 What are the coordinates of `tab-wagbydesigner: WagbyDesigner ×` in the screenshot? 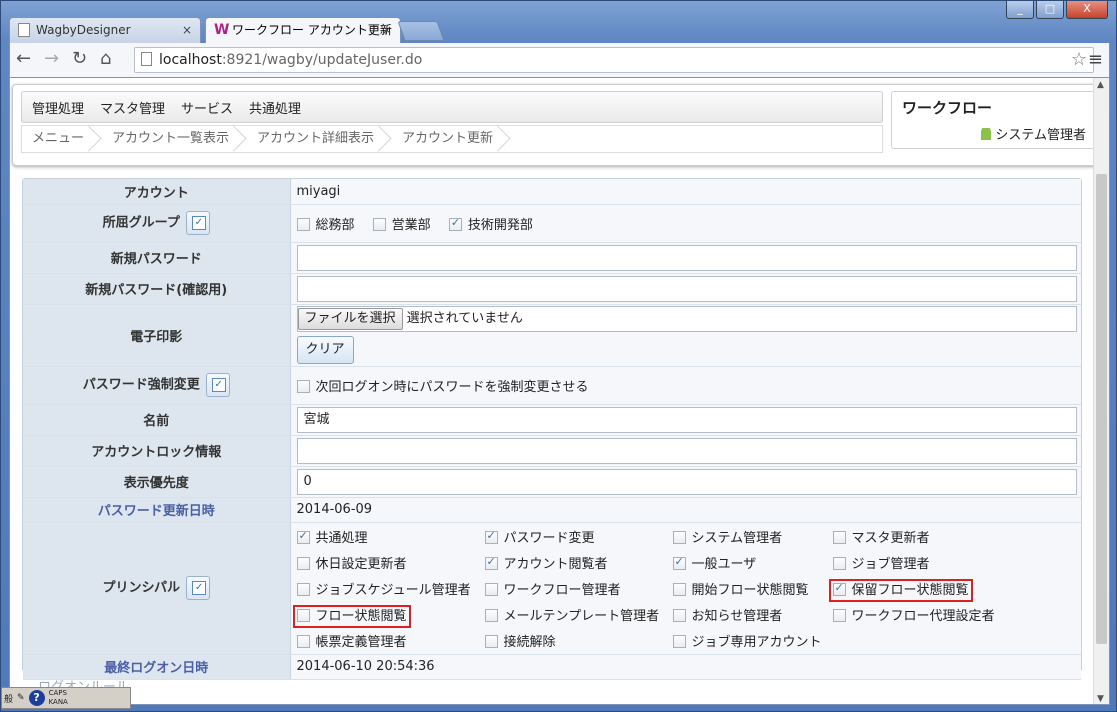 It's located at (105, 30).